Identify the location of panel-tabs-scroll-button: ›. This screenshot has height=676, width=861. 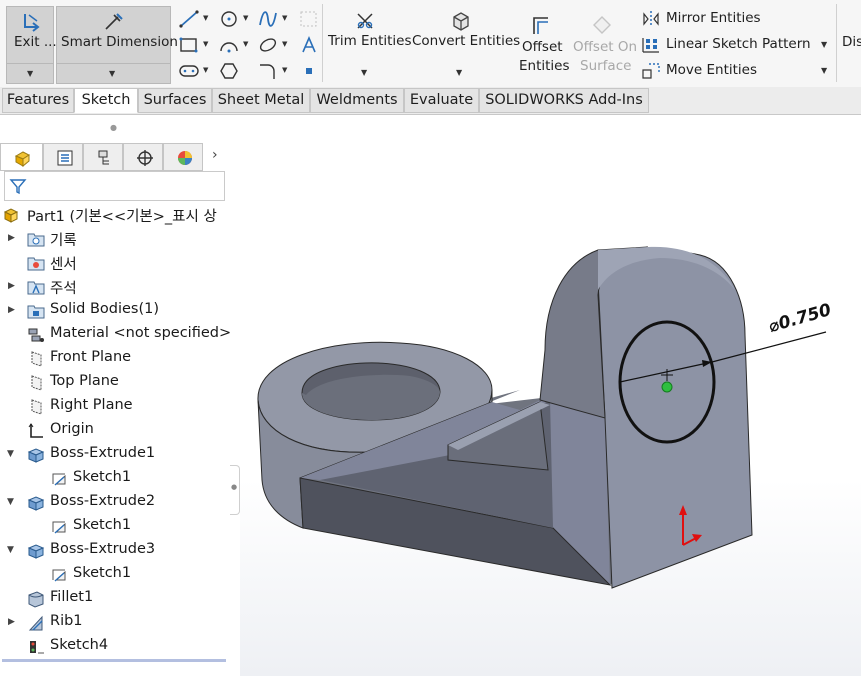
(216, 157).